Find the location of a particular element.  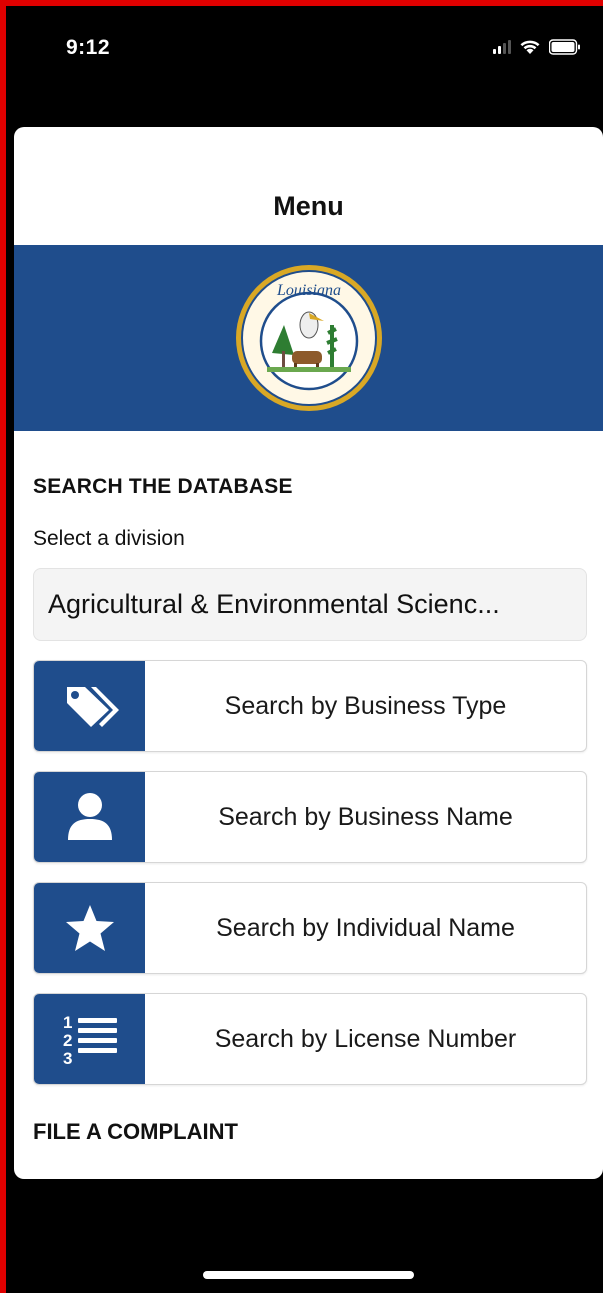

status-time: 9:12 is located at coordinates (88, 47).